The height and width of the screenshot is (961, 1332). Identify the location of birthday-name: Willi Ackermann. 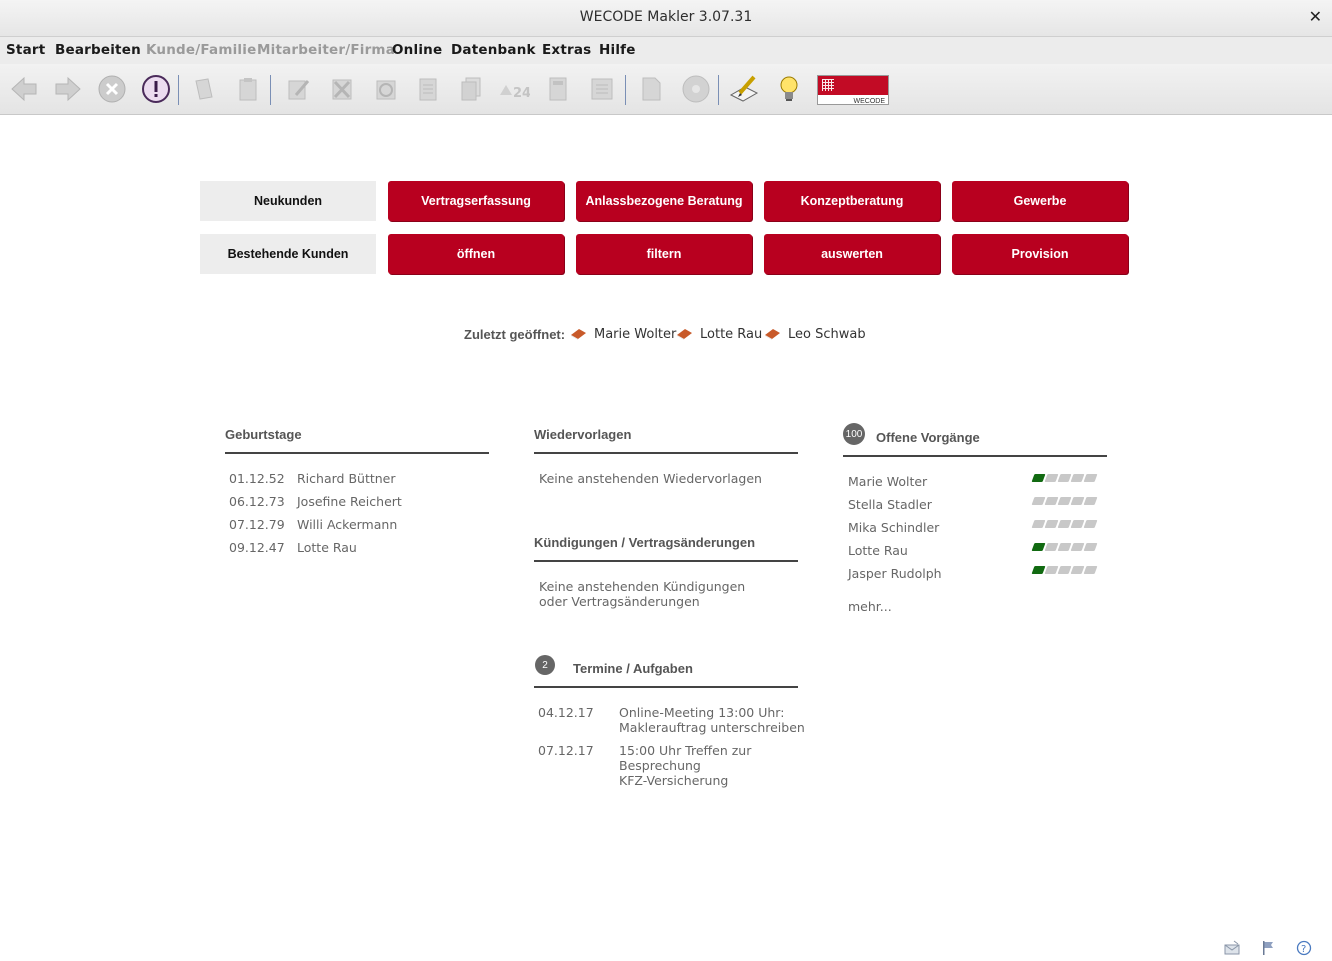
(347, 524).